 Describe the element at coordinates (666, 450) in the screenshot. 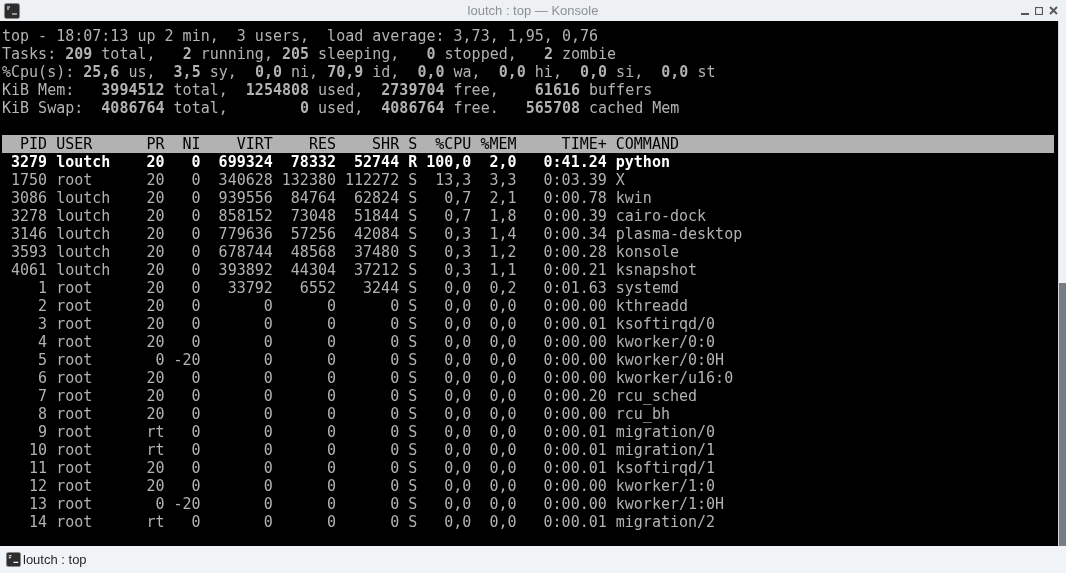

I see `table-cell-text: migration/1` at that location.